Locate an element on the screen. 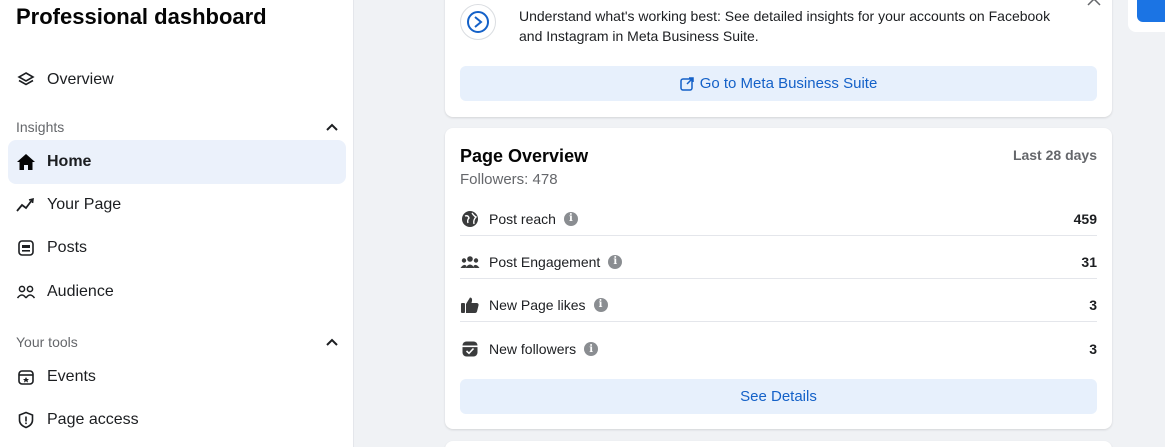 The width and height of the screenshot is (1165, 447). sidebar-item-overview: Overview is located at coordinates (177, 80).